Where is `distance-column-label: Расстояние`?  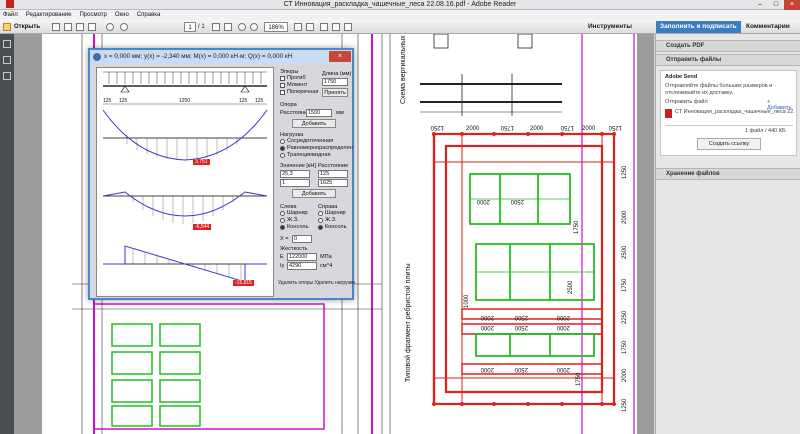 distance-column-label: Расстояние is located at coordinates (333, 166).